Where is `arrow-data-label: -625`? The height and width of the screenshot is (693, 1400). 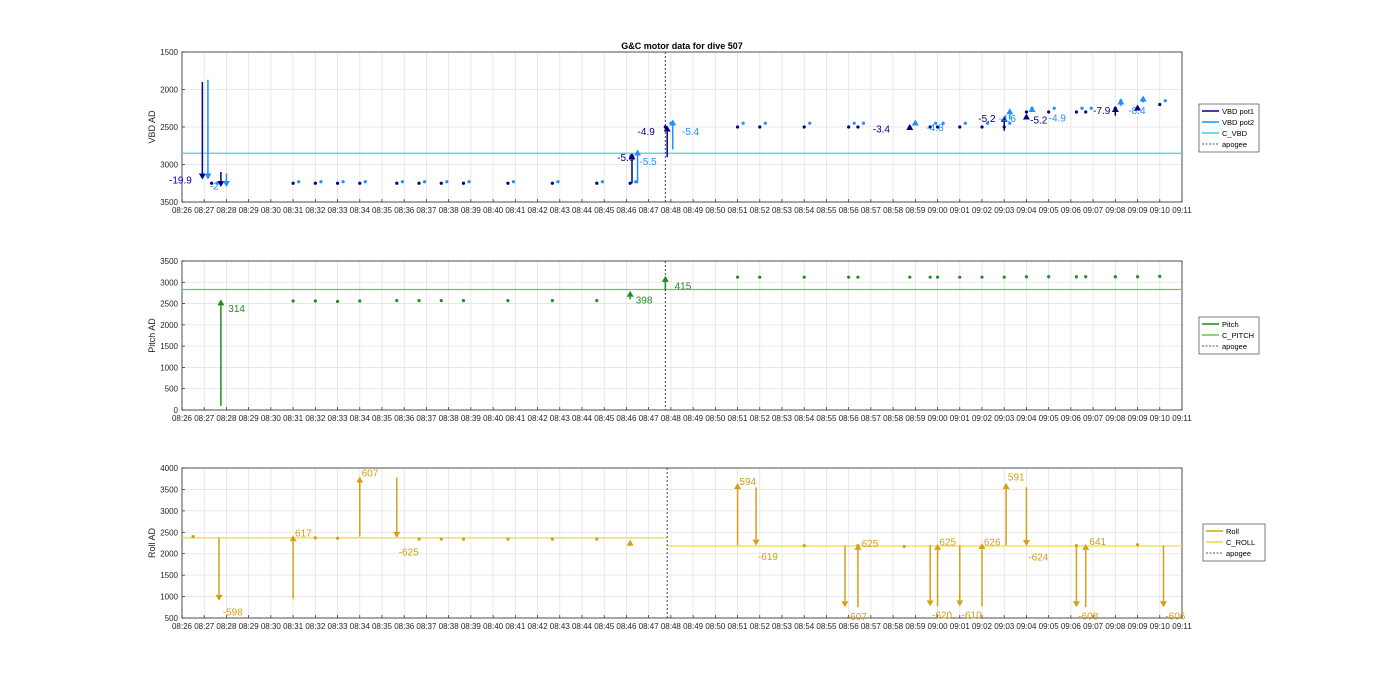 arrow-data-label: -625 is located at coordinates (409, 553).